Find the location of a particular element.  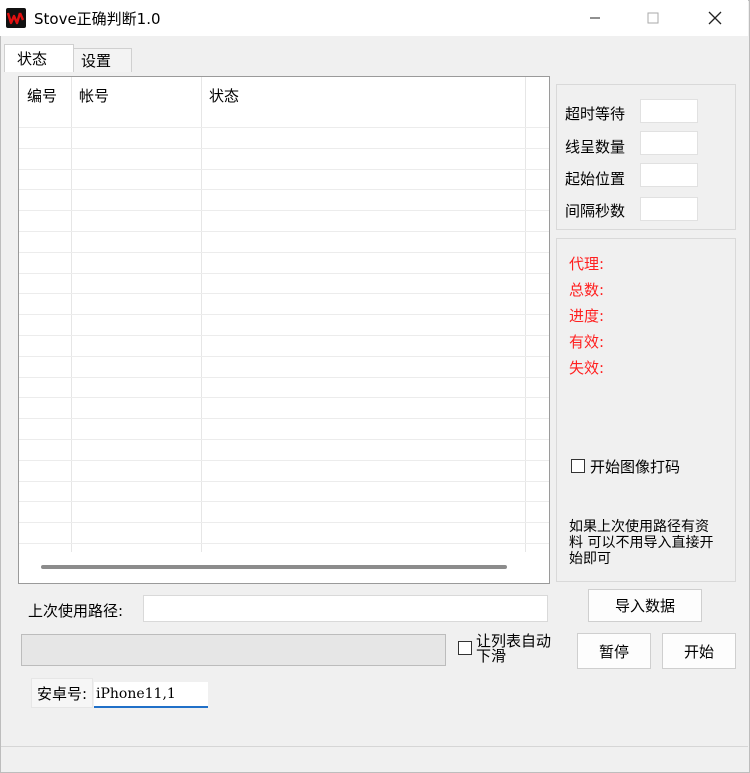

interval-input is located at coordinates (669, 209).